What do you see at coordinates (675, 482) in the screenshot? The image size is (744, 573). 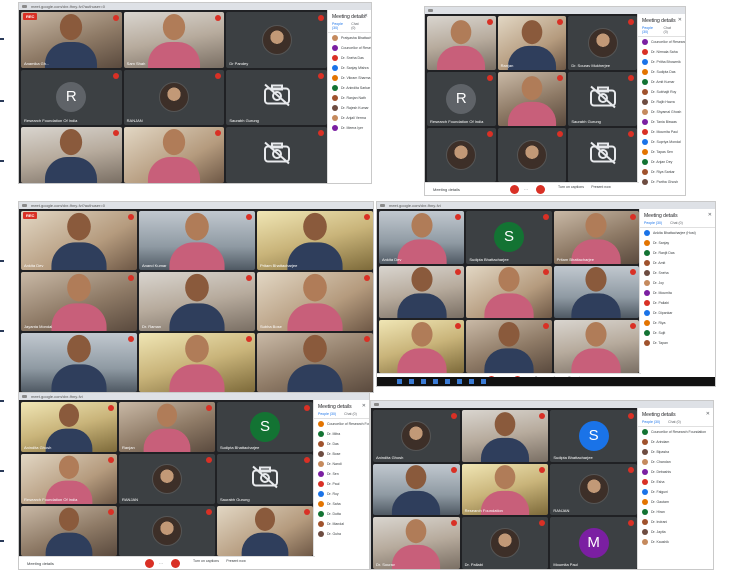 I see `people-list-item: Dr. Esha` at bounding box center [675, 482].